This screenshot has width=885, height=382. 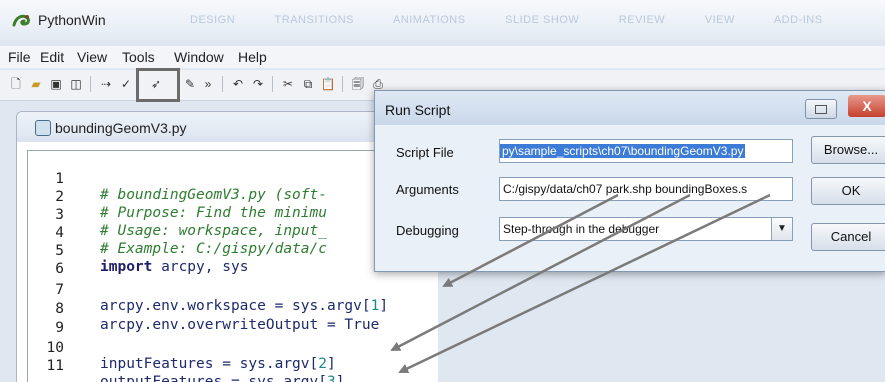 I want to click on script-file-input: py\sample_scripts\ch07\boundingGeomV3.py, so click(x=646, y=151).